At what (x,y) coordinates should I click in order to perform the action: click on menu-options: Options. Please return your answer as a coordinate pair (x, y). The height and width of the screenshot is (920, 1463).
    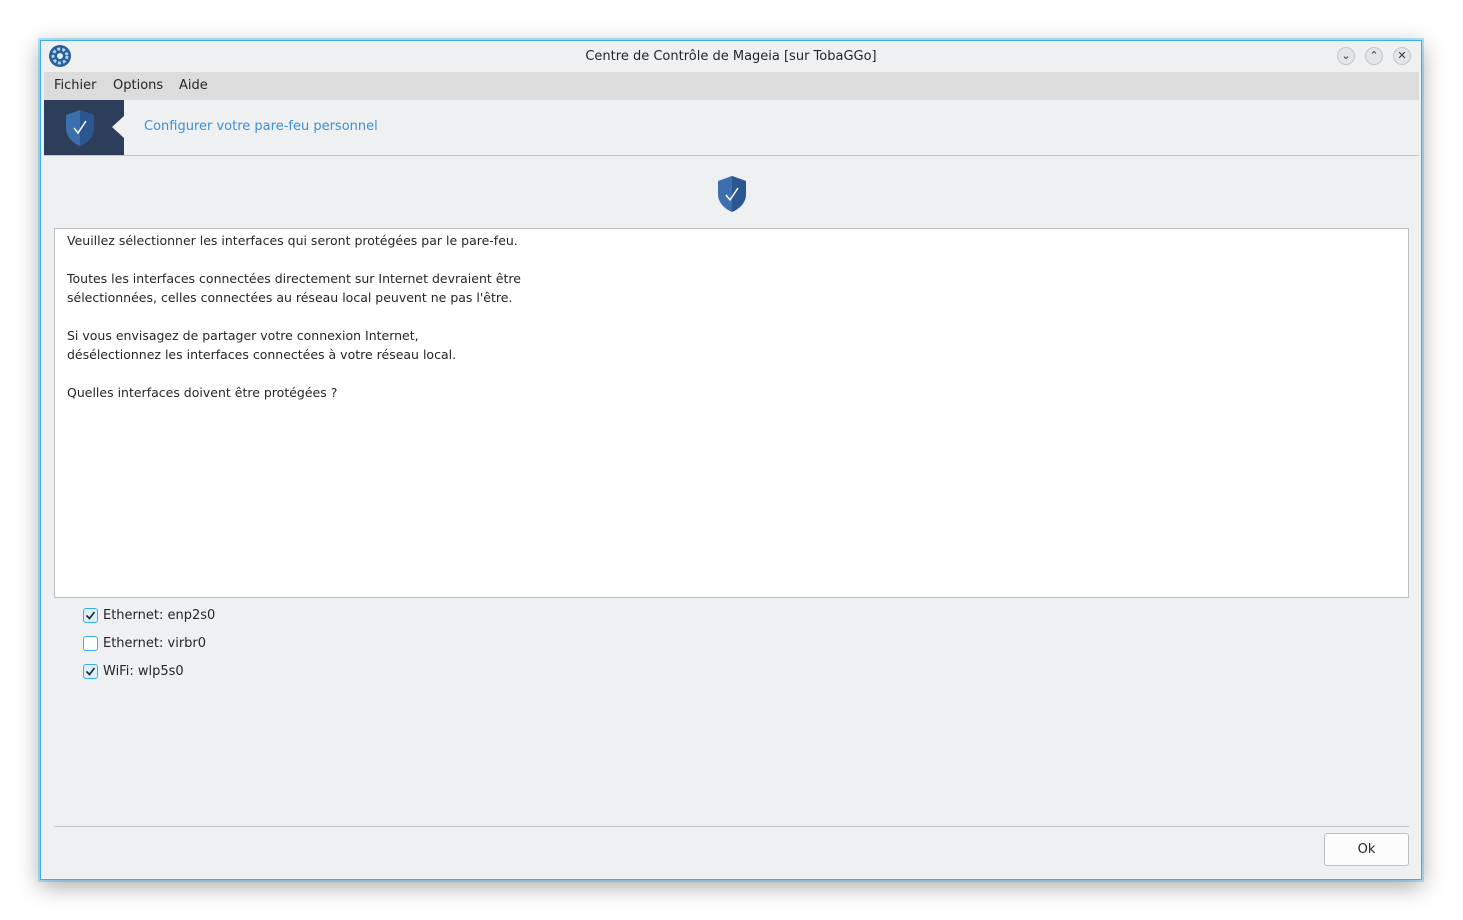
    Looking at the image, I should click on (138, 85).